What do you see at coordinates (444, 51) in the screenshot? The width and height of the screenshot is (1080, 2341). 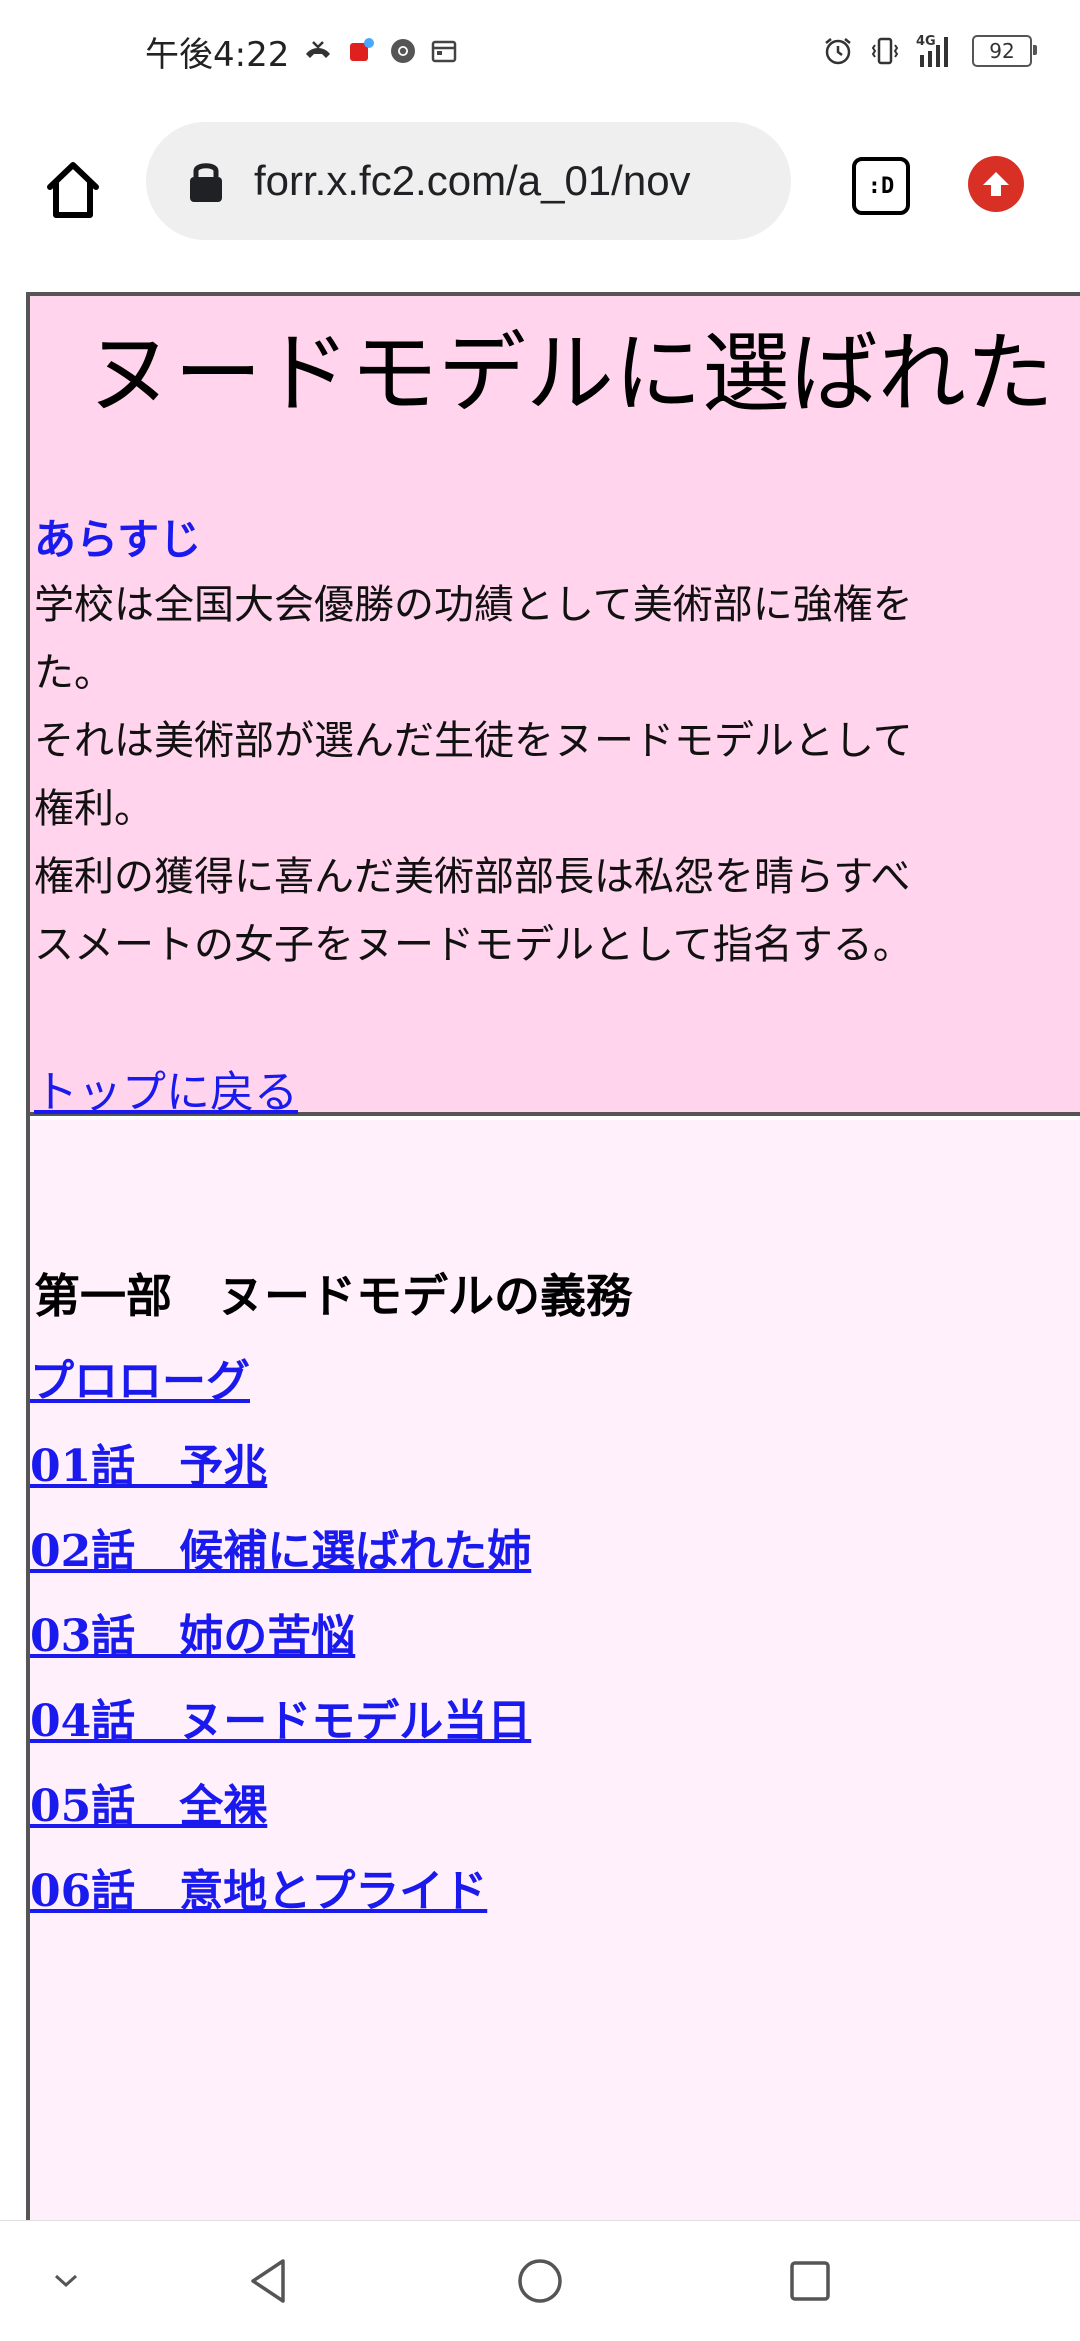 I see `calendar-icon` at bounding box center [444, 51].